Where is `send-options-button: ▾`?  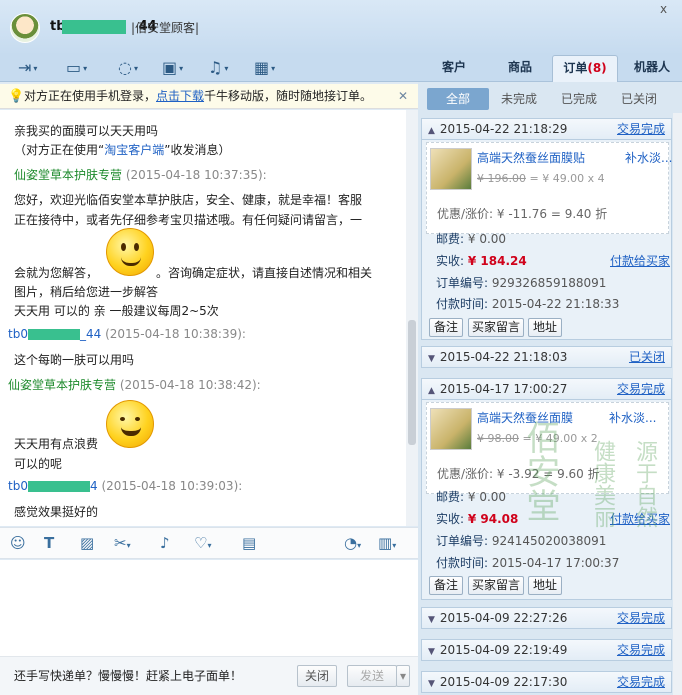
send-options-button: ▾ is located at coordinates (403, 676).